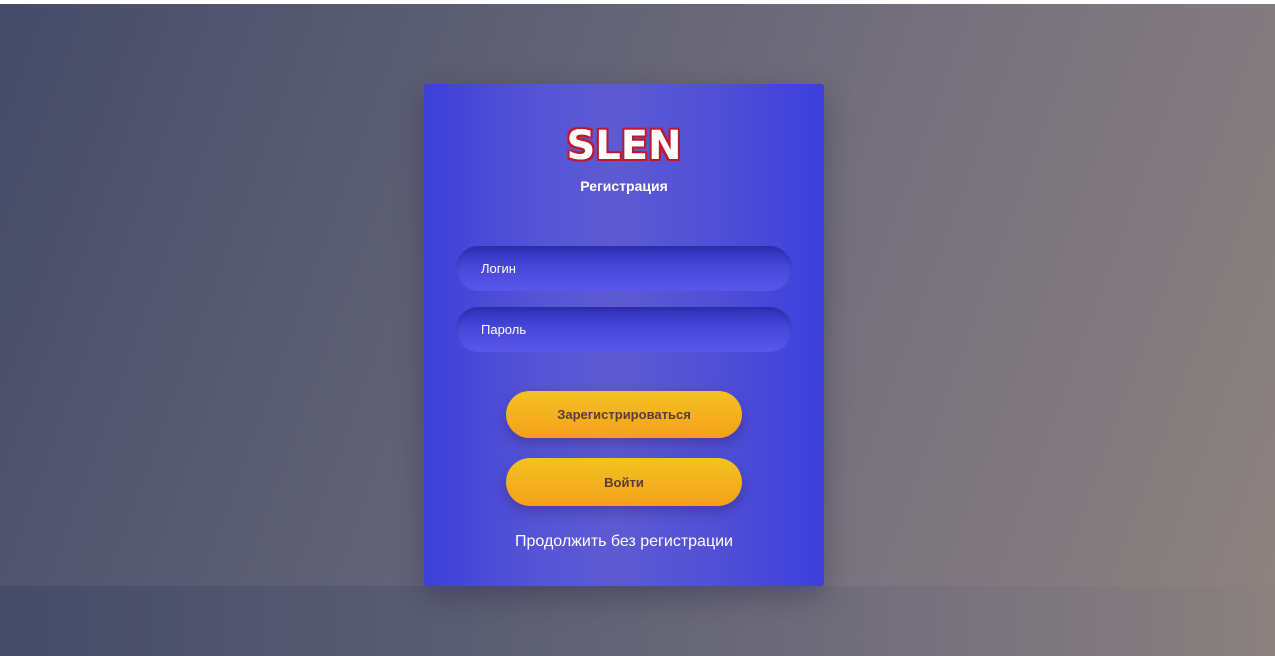 This screenshot has height=656, width=1275. Describe the element at coordinates (624, 414) in the screenshot. I see `register-button: Зарегистрироваться` at that location.